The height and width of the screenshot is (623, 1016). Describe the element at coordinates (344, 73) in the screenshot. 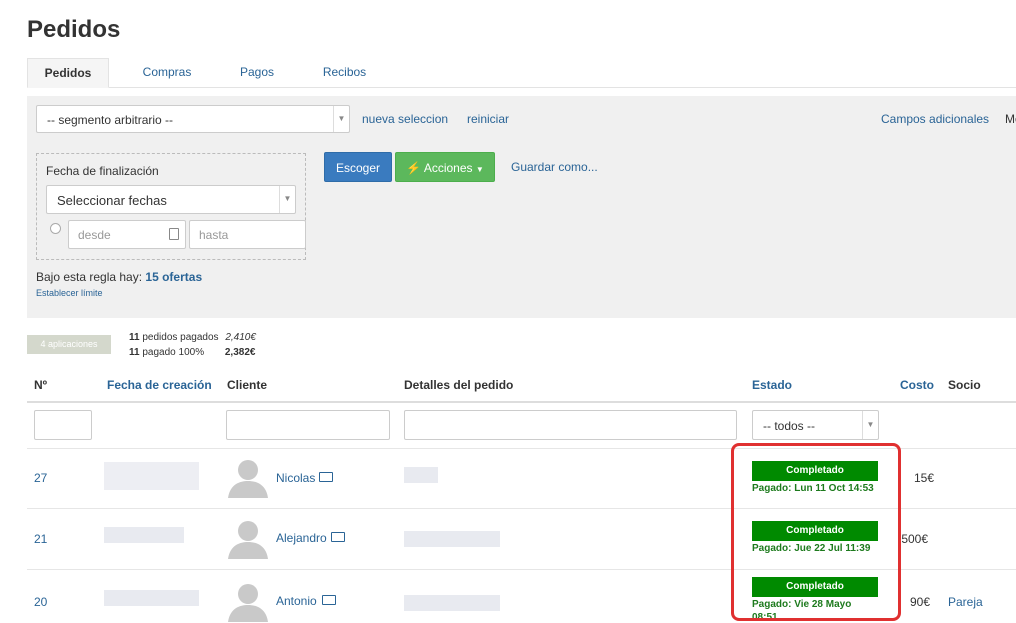

I see `tab-recibos: Recibos` at that location.